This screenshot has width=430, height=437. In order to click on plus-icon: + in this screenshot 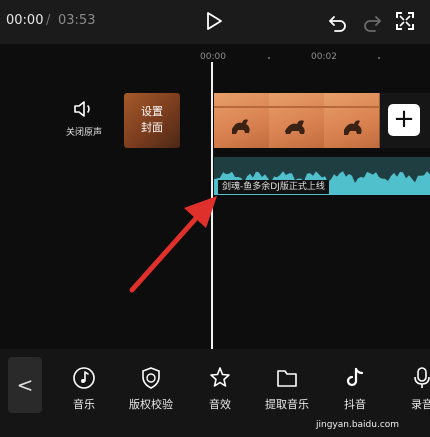, I will do `click(404, 119)`.